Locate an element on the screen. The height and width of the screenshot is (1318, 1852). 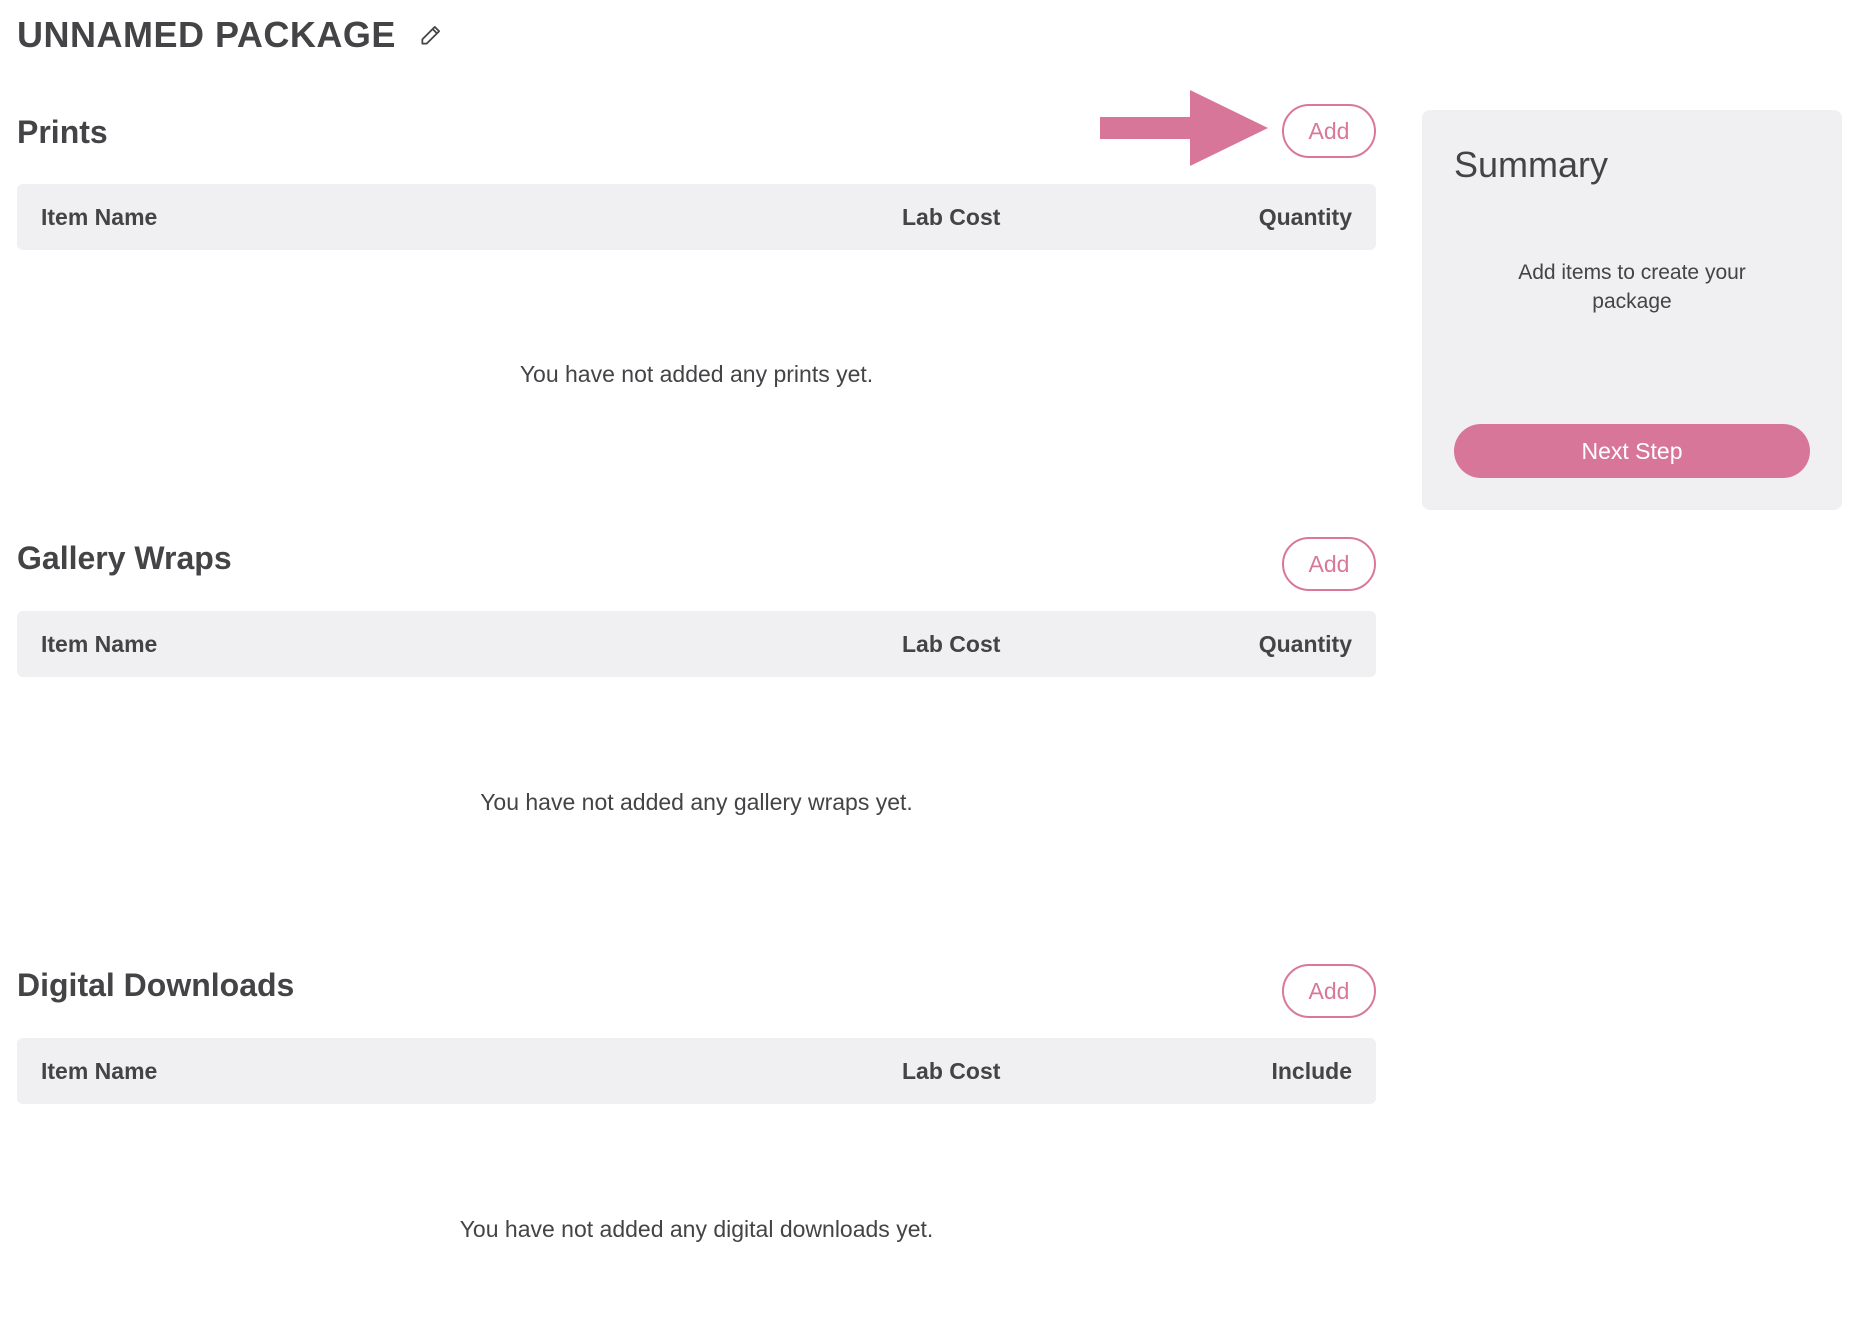
summary-message: Add items to create your package is located at coordinates (1632, 287).